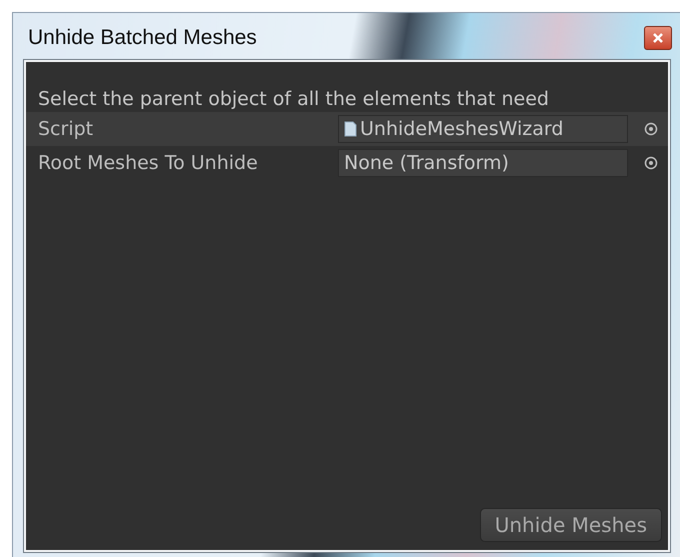 This screenshot has height=557, width=680. I want to click on field-label: Root Meshes To Unhide, so click(148, 163).